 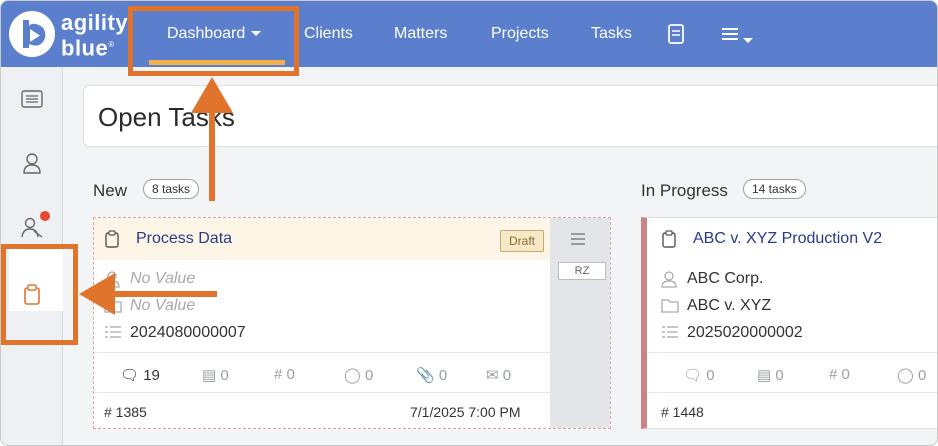 I want to click on logo-word-line2: blue®, so click(x=88, y=46).